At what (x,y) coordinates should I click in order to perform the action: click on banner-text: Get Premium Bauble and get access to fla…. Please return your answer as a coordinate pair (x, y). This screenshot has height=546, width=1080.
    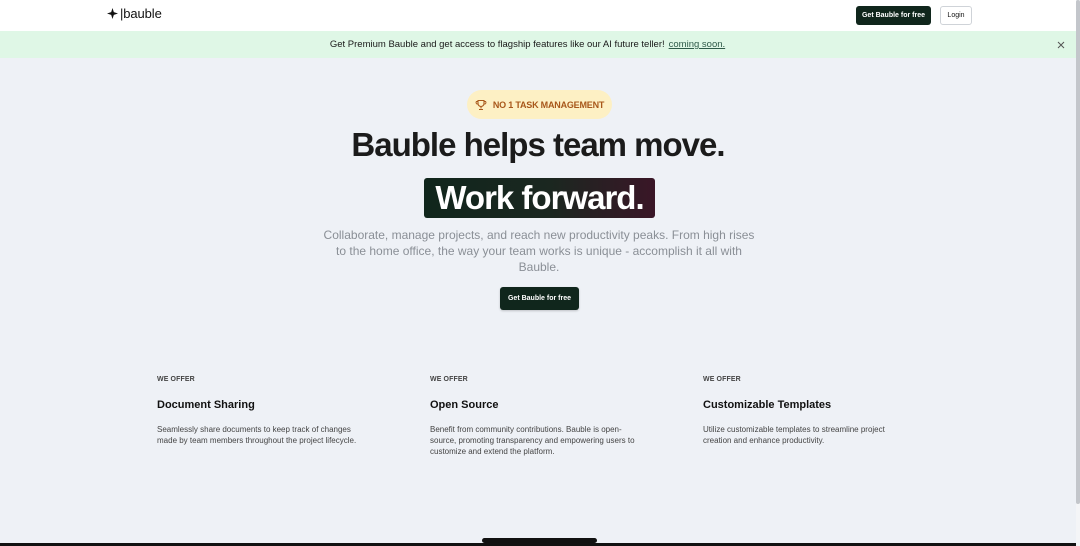
    Looking at the image, I should click on (497, 44).